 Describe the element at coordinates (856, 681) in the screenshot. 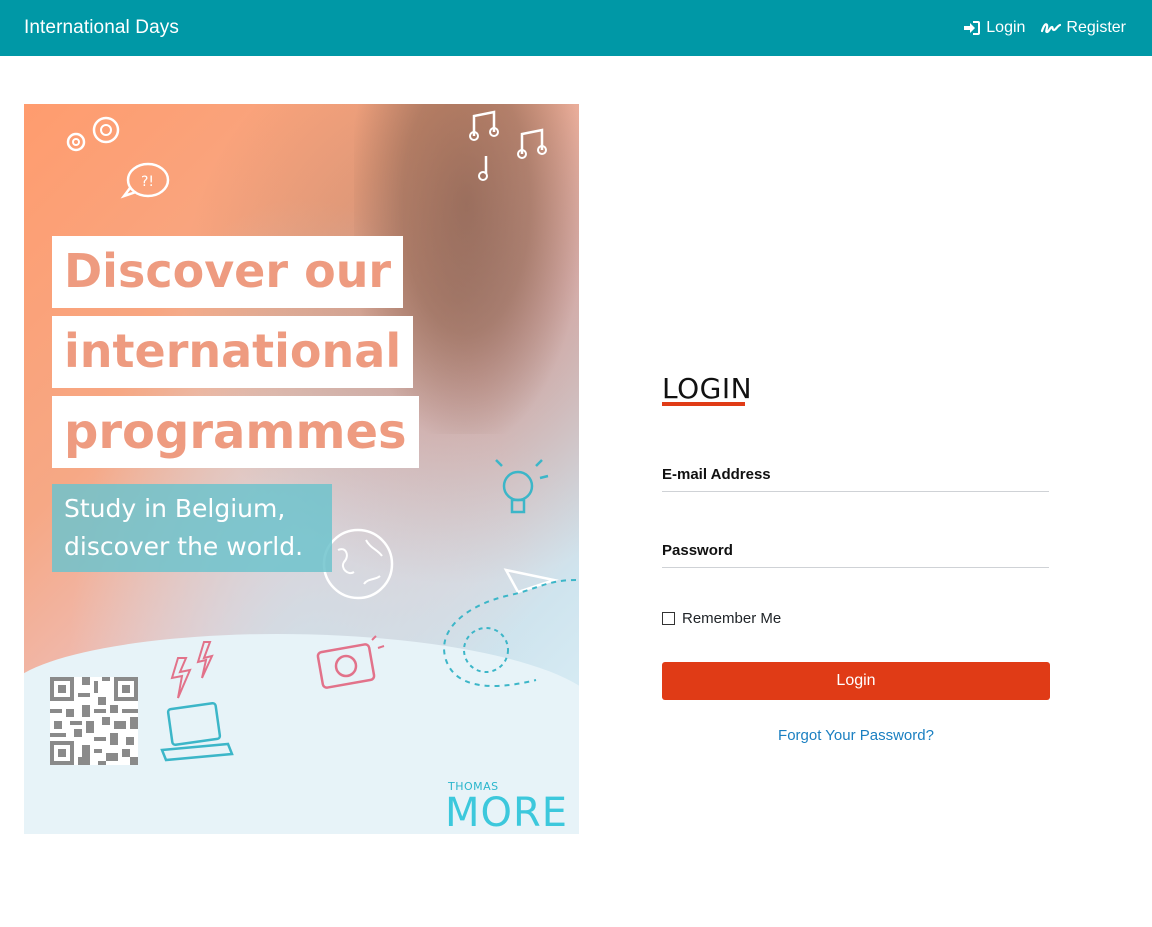

I see `login-button: Login` at that location.